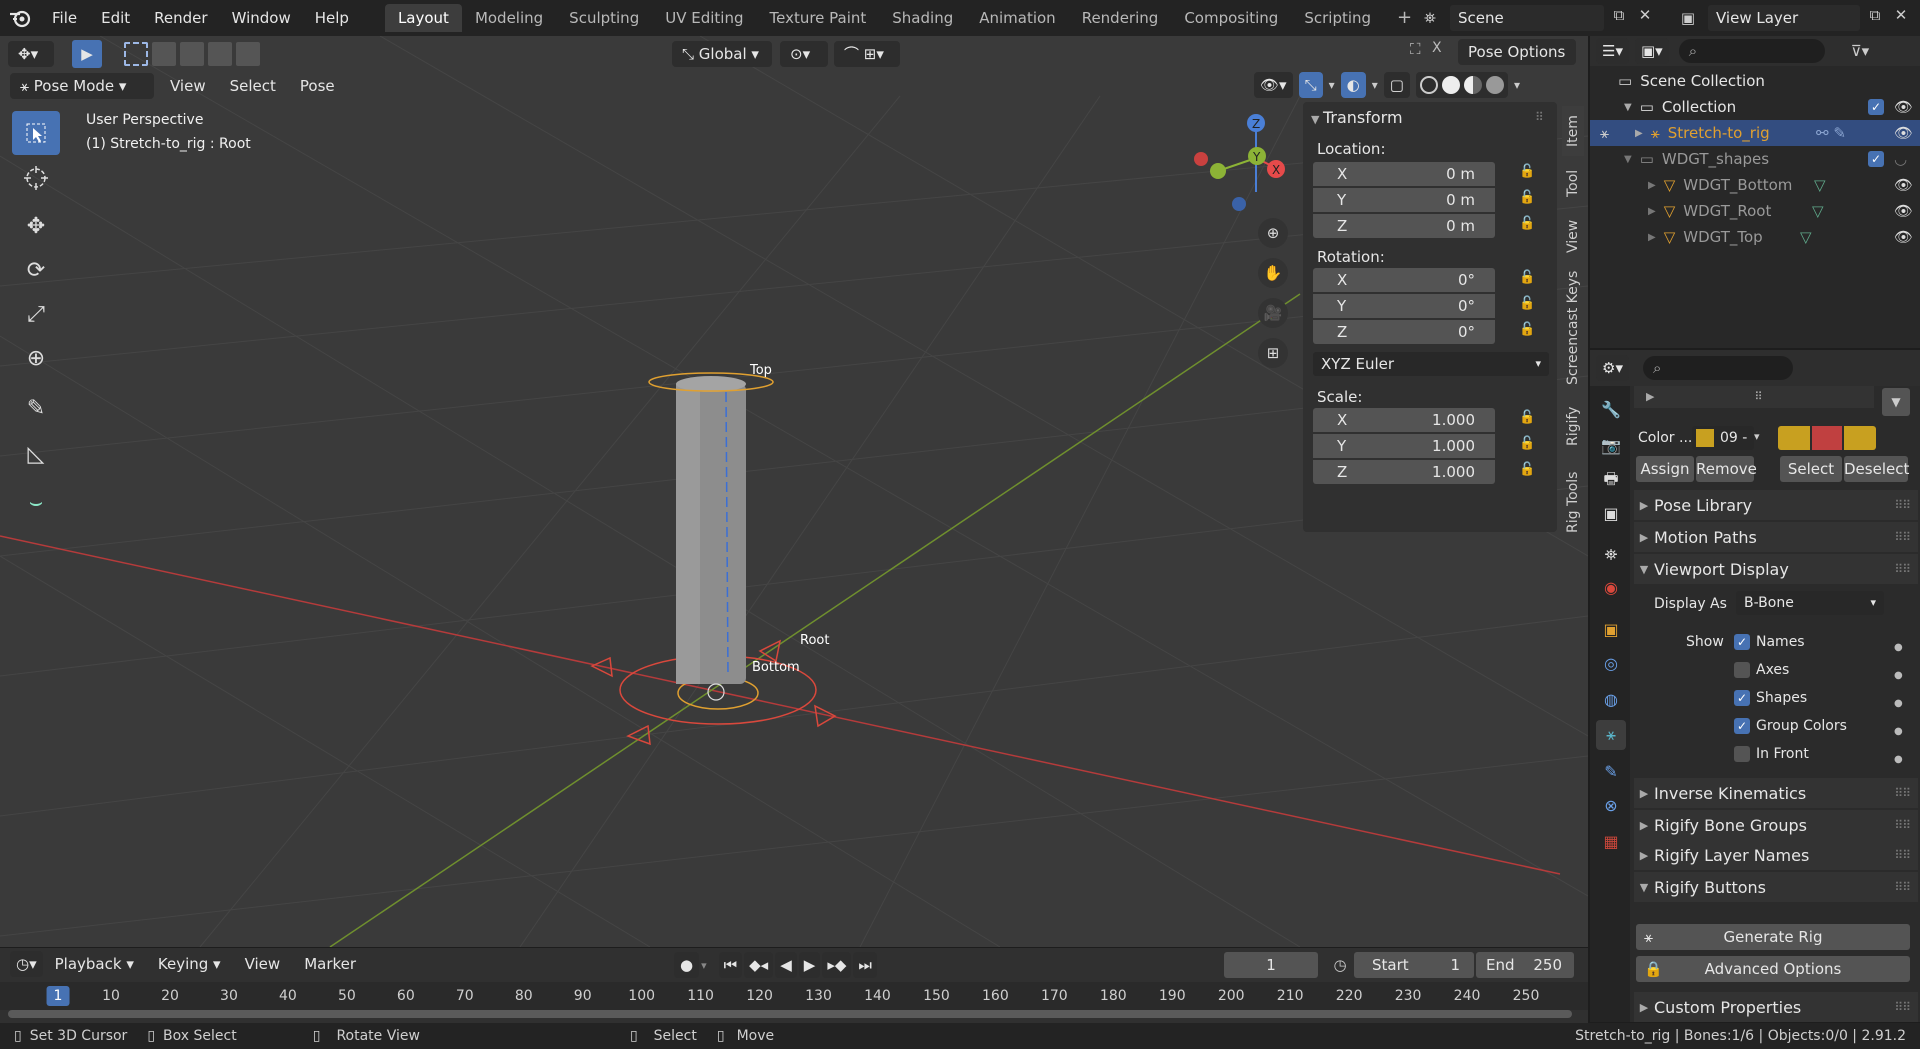 The image size is (1920, 1049). Describe the element at coordinates (189, 964) in the screenshot. I see `menu-keying: Keying ▾` at that location.